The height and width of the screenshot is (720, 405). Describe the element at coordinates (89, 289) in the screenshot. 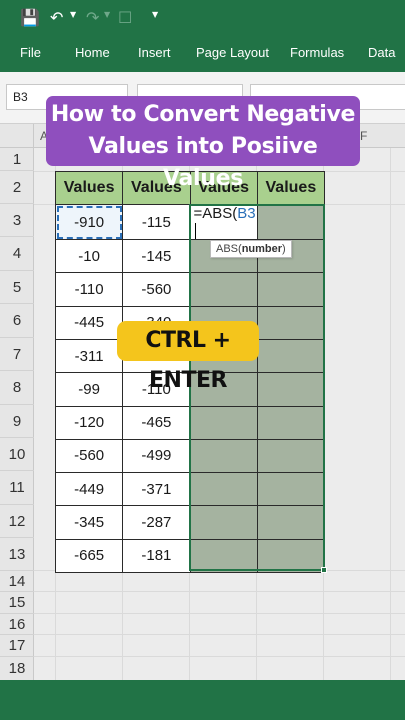

I see `table-cell: -110` at that location.